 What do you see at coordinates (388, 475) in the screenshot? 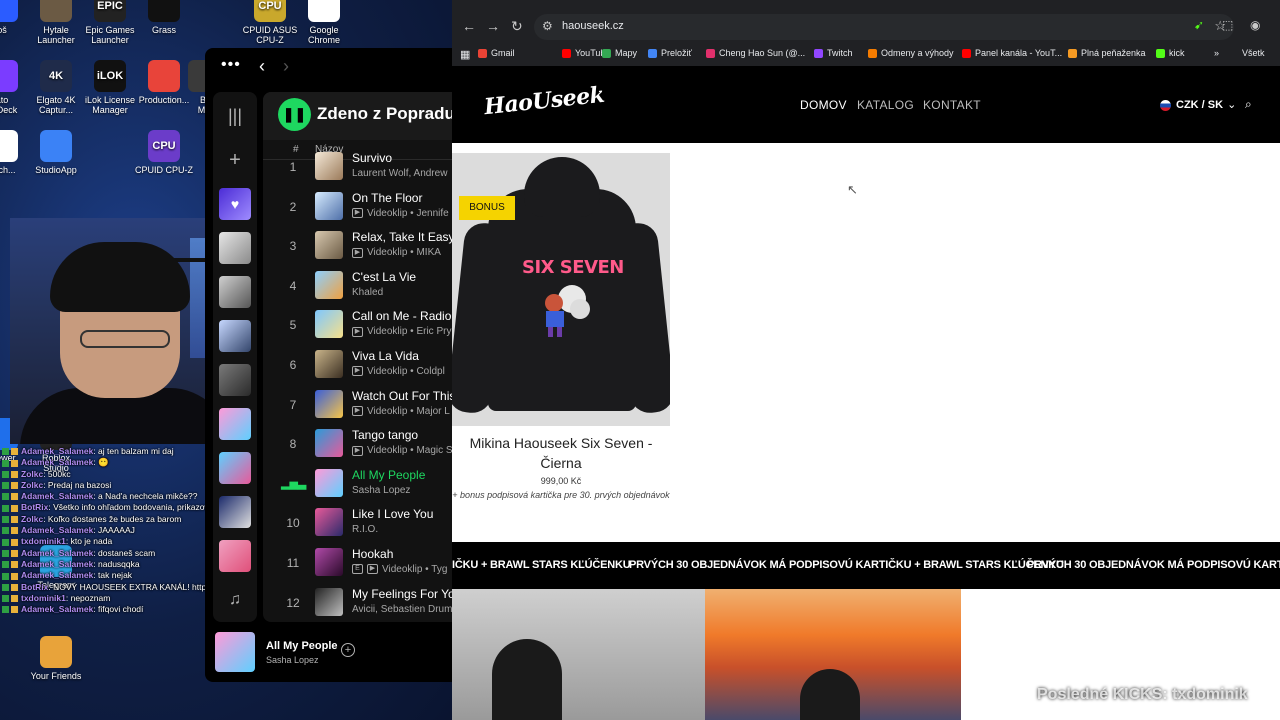
I see `track-title: All My People` at bounding box center [388, 475].